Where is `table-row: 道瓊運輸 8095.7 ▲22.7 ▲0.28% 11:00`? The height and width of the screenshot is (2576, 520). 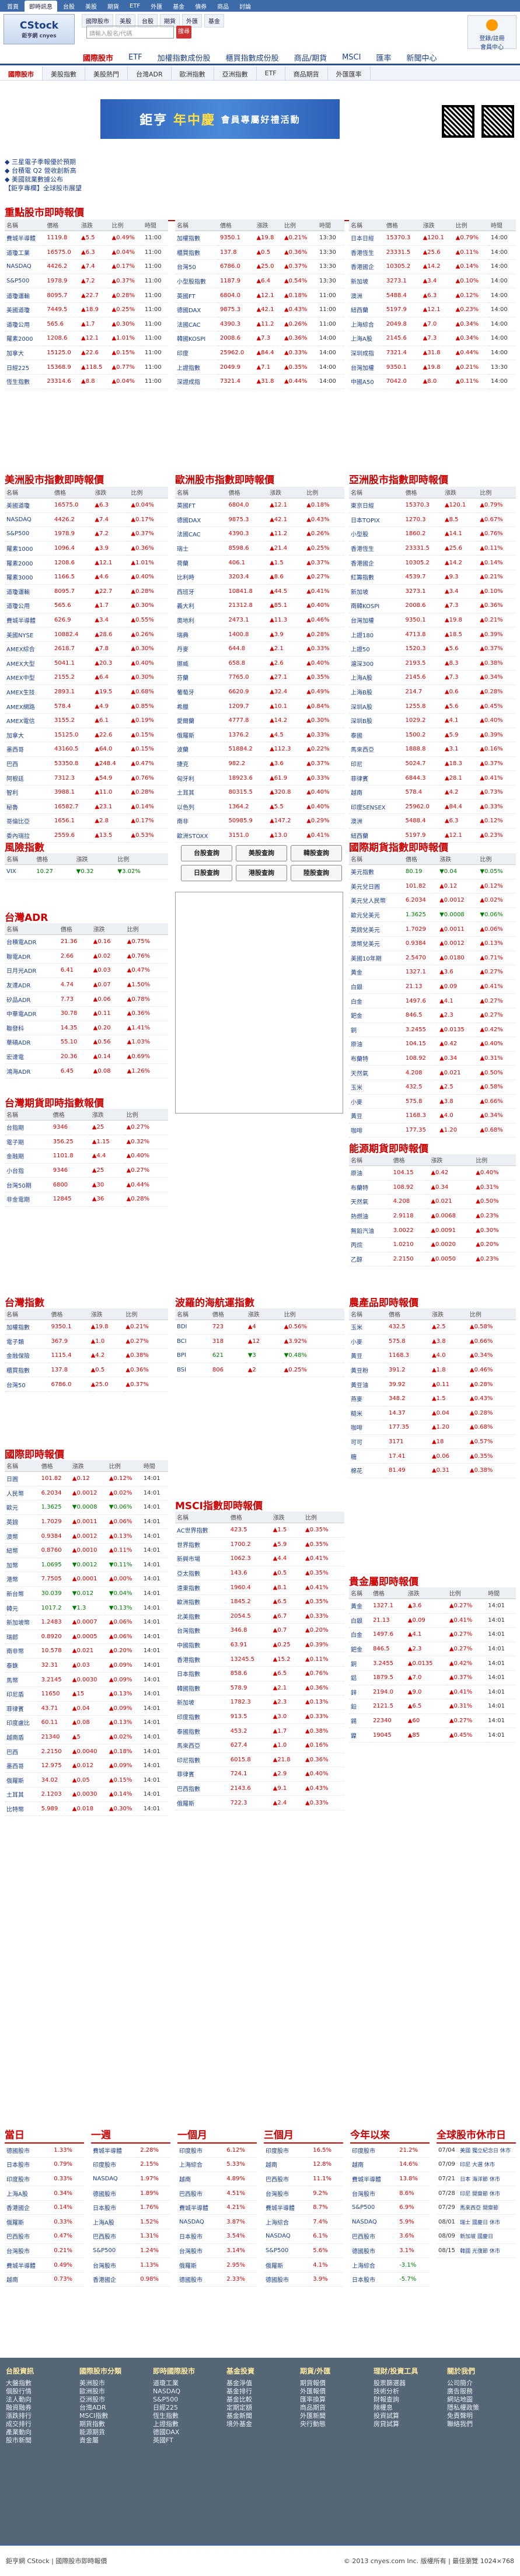 table-row: 道瓊運輸 8095.7 ▲22.7 ▲0.28% 11:00 is located at coordinates (86, 295).